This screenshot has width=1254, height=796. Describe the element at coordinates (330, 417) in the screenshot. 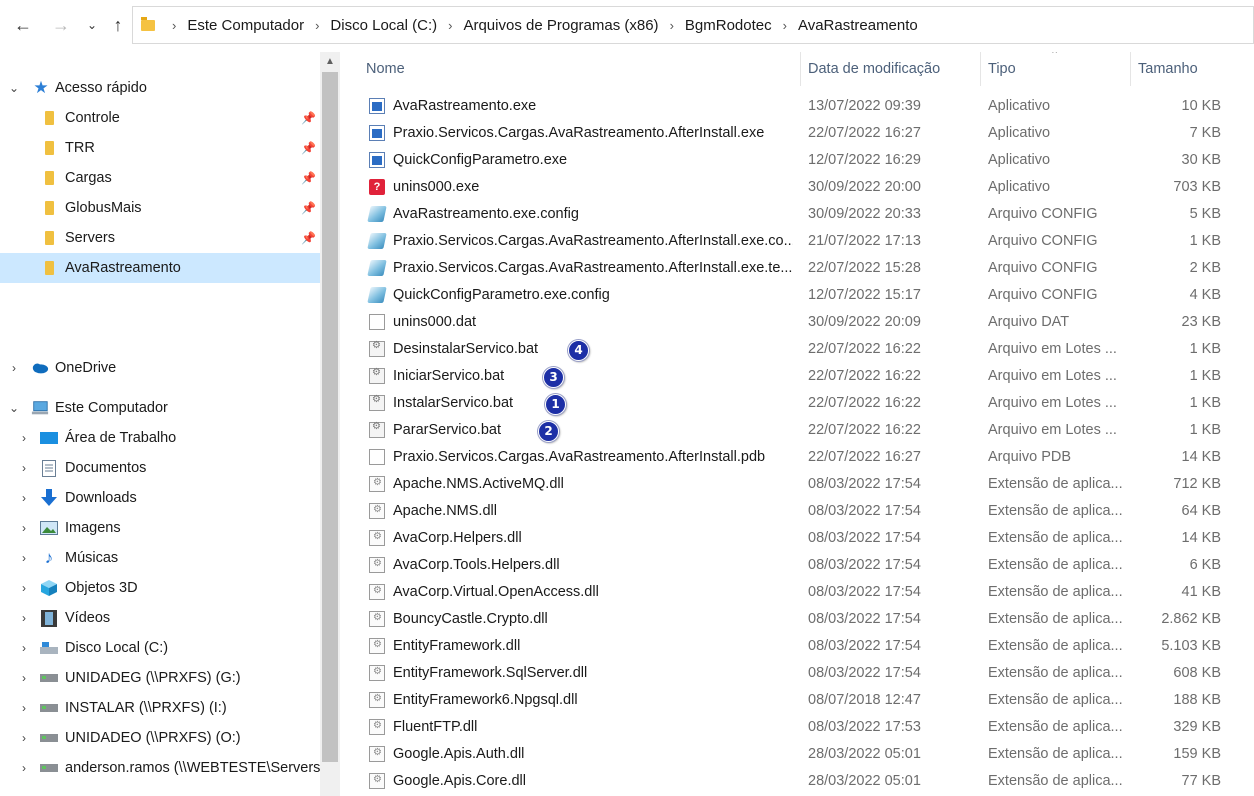

I see `scrollbar-thumb` at that location.